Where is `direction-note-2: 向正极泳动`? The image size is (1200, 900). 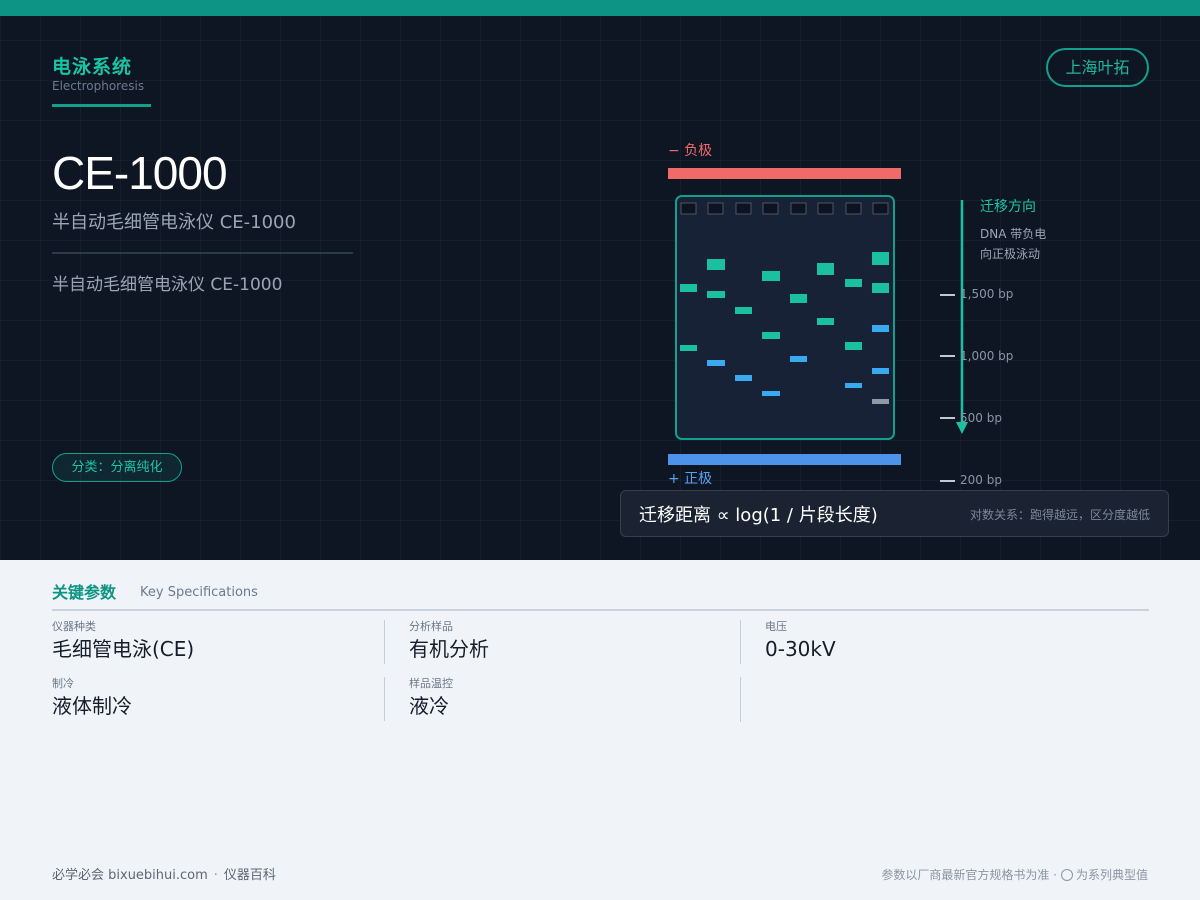
direction-note-2: 向正极泳动 is located at coordinates (1010, 253).